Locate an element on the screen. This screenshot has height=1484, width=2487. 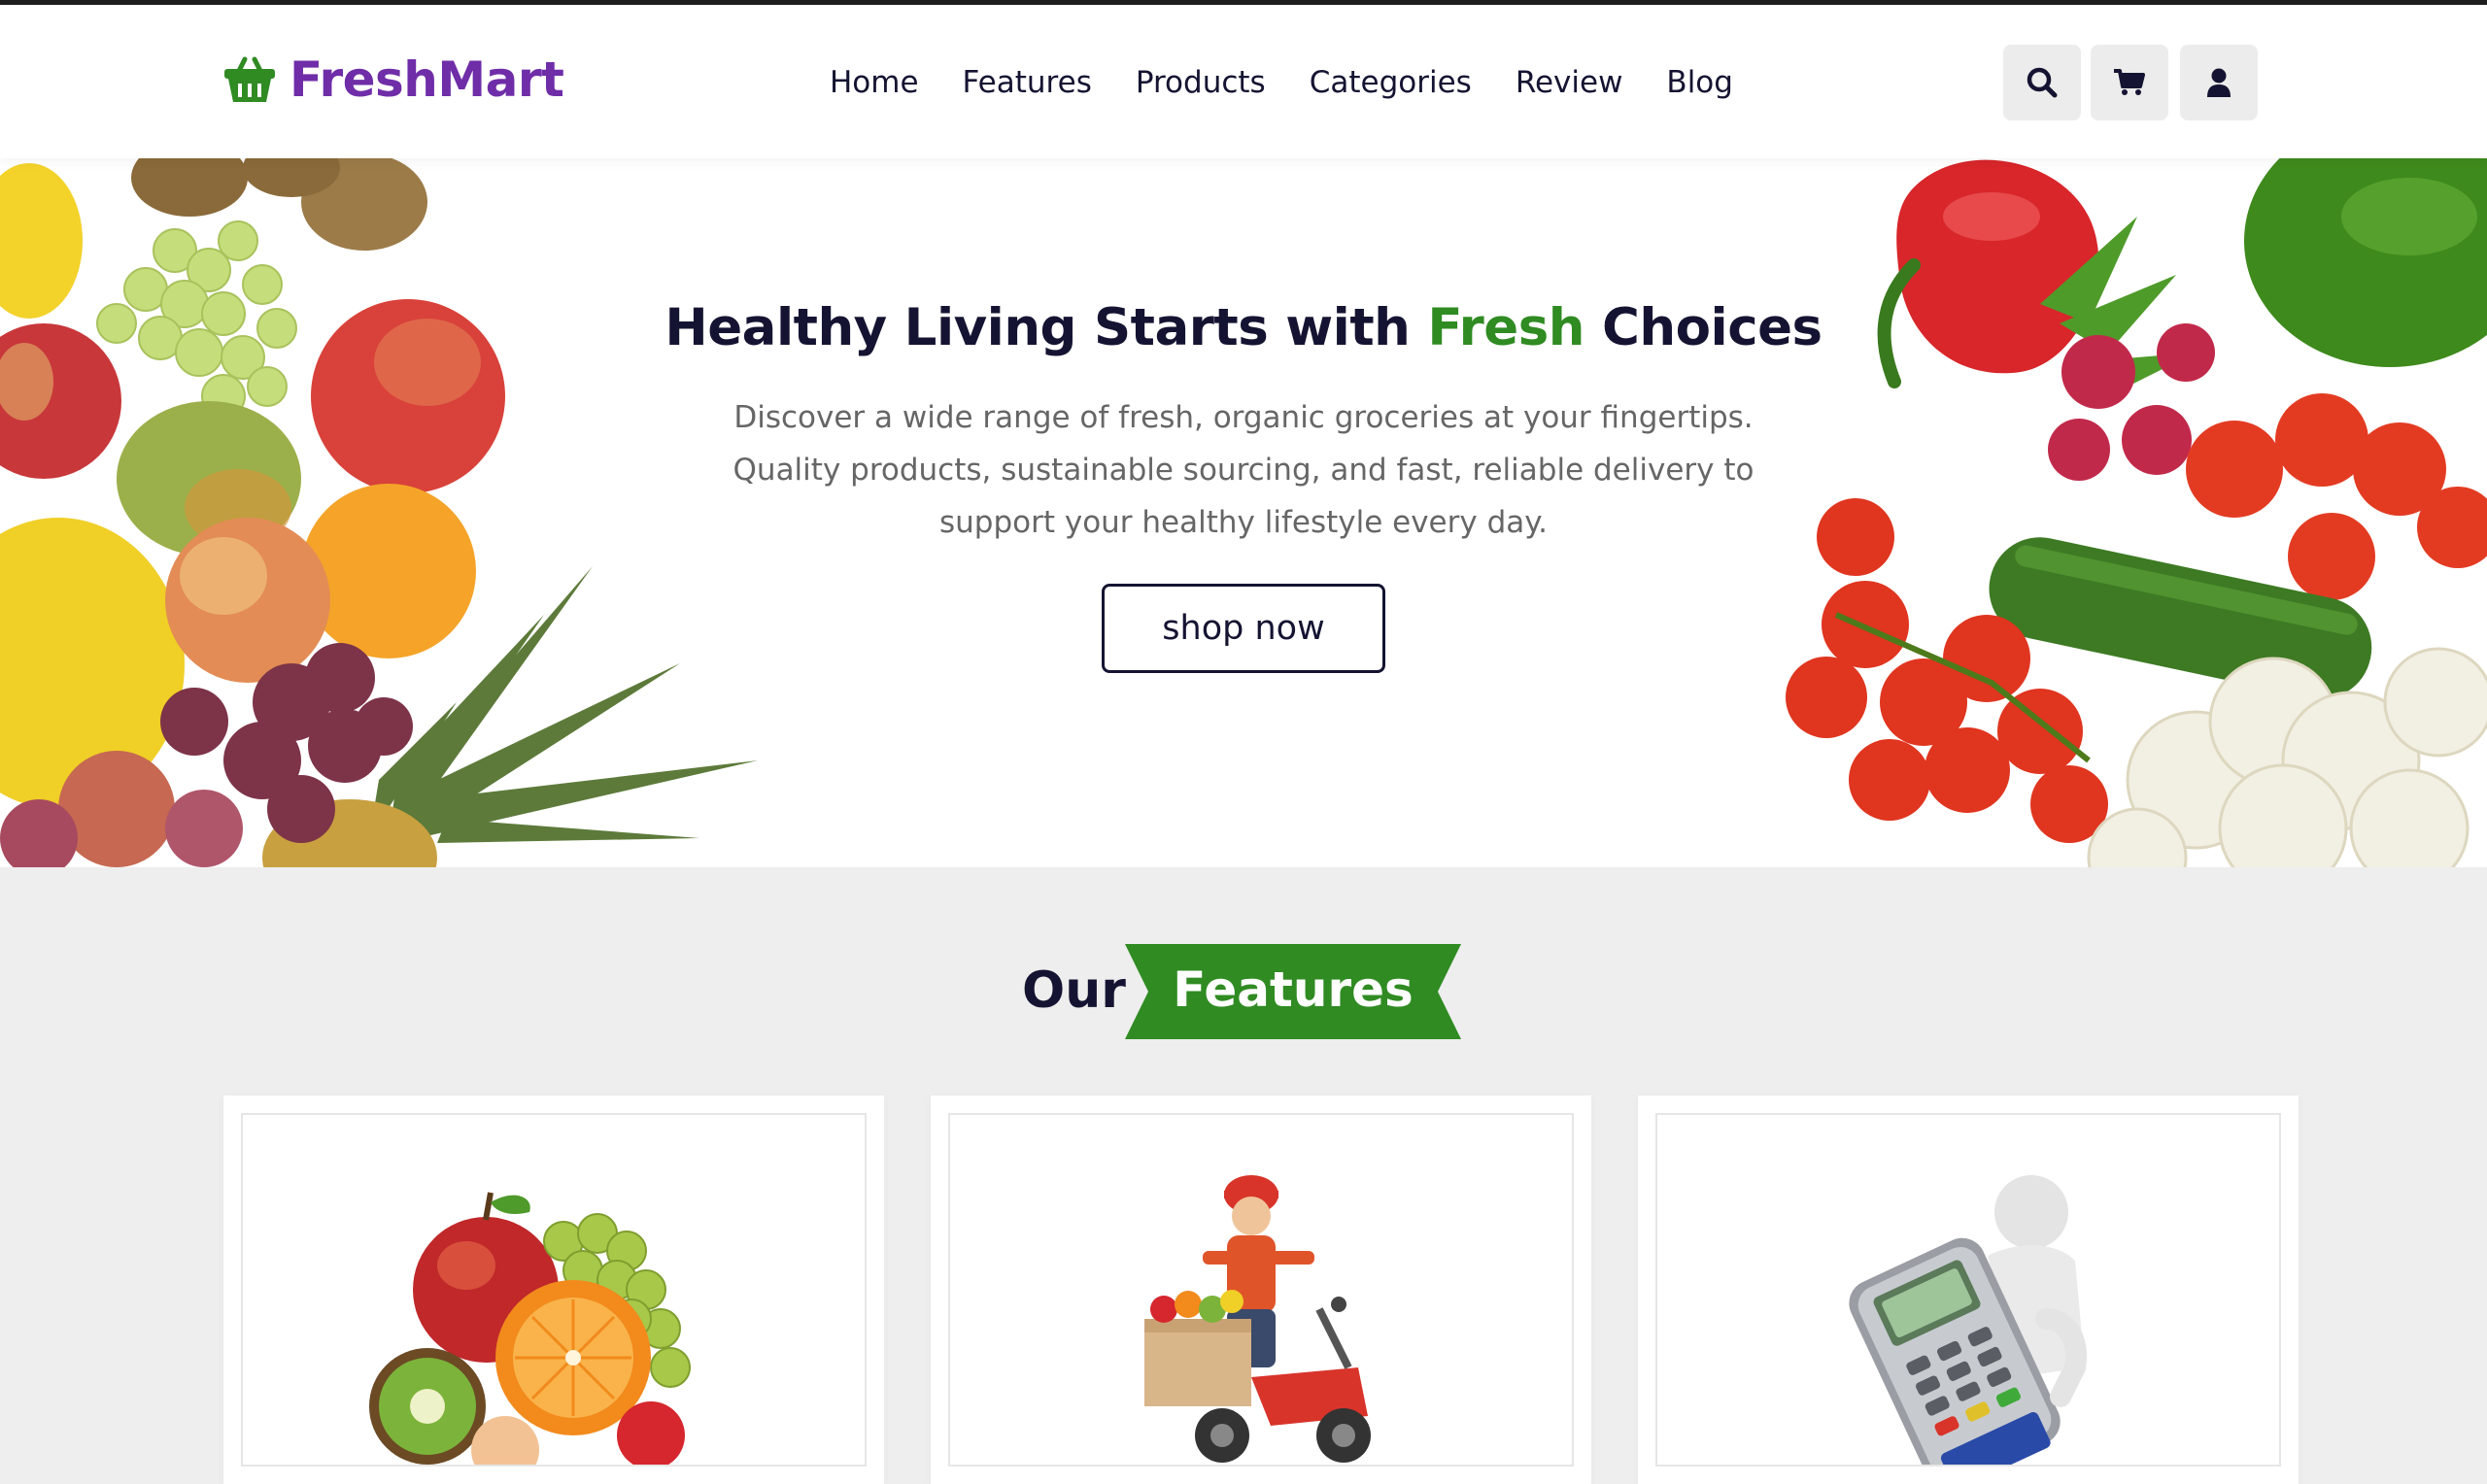
nav-features: Features is located at coordinates (1027, 82).